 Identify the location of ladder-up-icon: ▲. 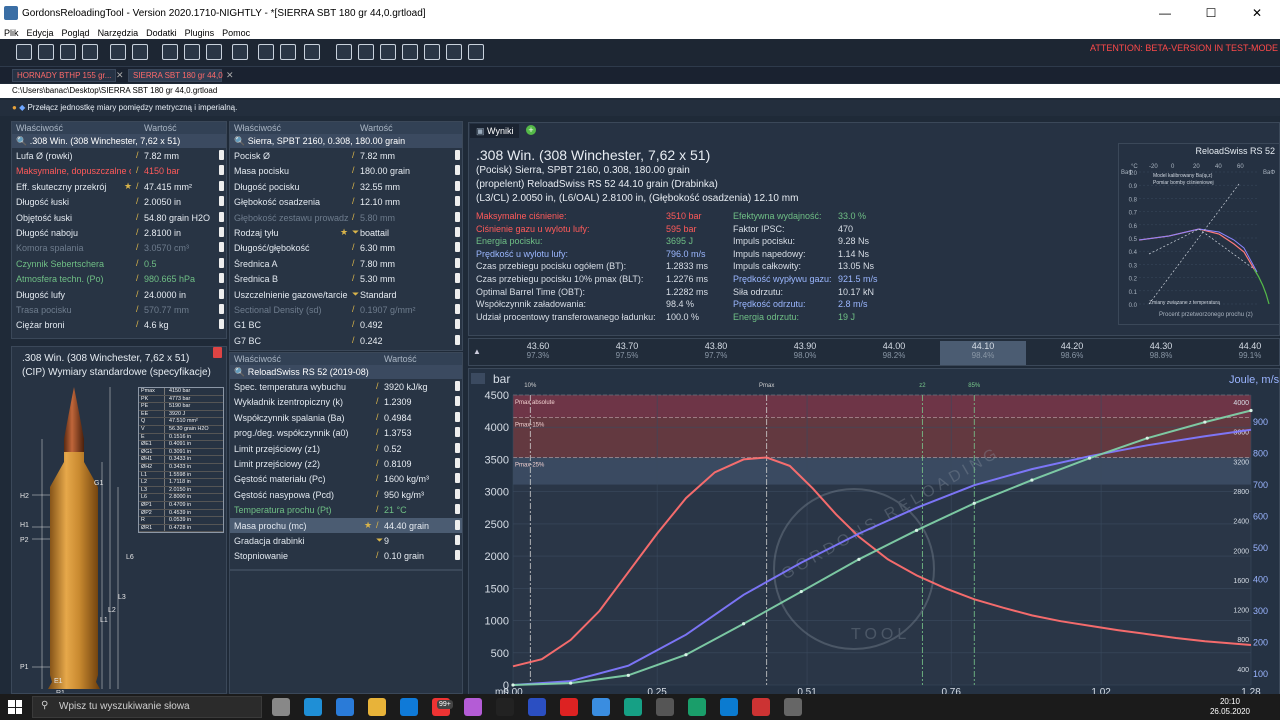
(477, 351).